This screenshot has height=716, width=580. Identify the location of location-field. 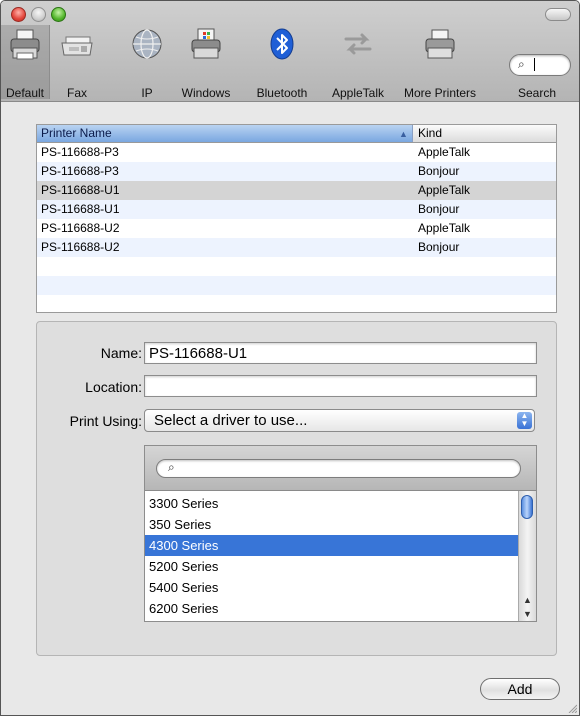
(340, 386).